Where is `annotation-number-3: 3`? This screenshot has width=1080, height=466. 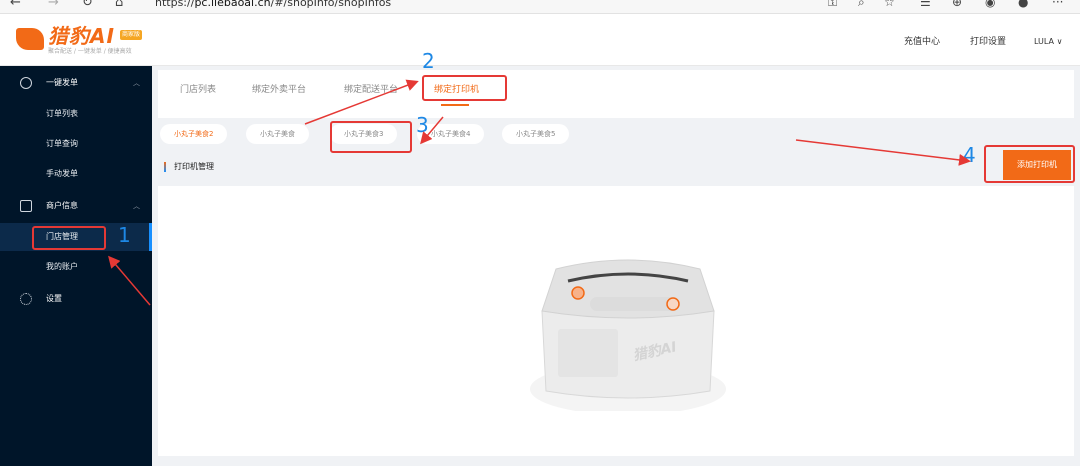
annotation-number-3: 3 is located at coordinates (422, 125).